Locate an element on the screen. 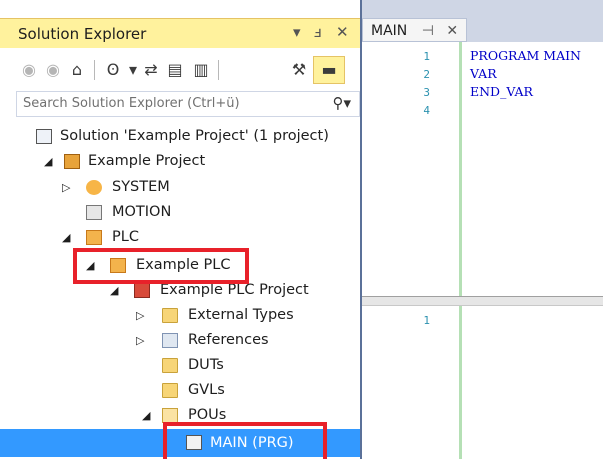 The width and height of the screenshot is (603, 459). line-number-gutter: 1 2 3 4 is located at coordinates (399, 169).